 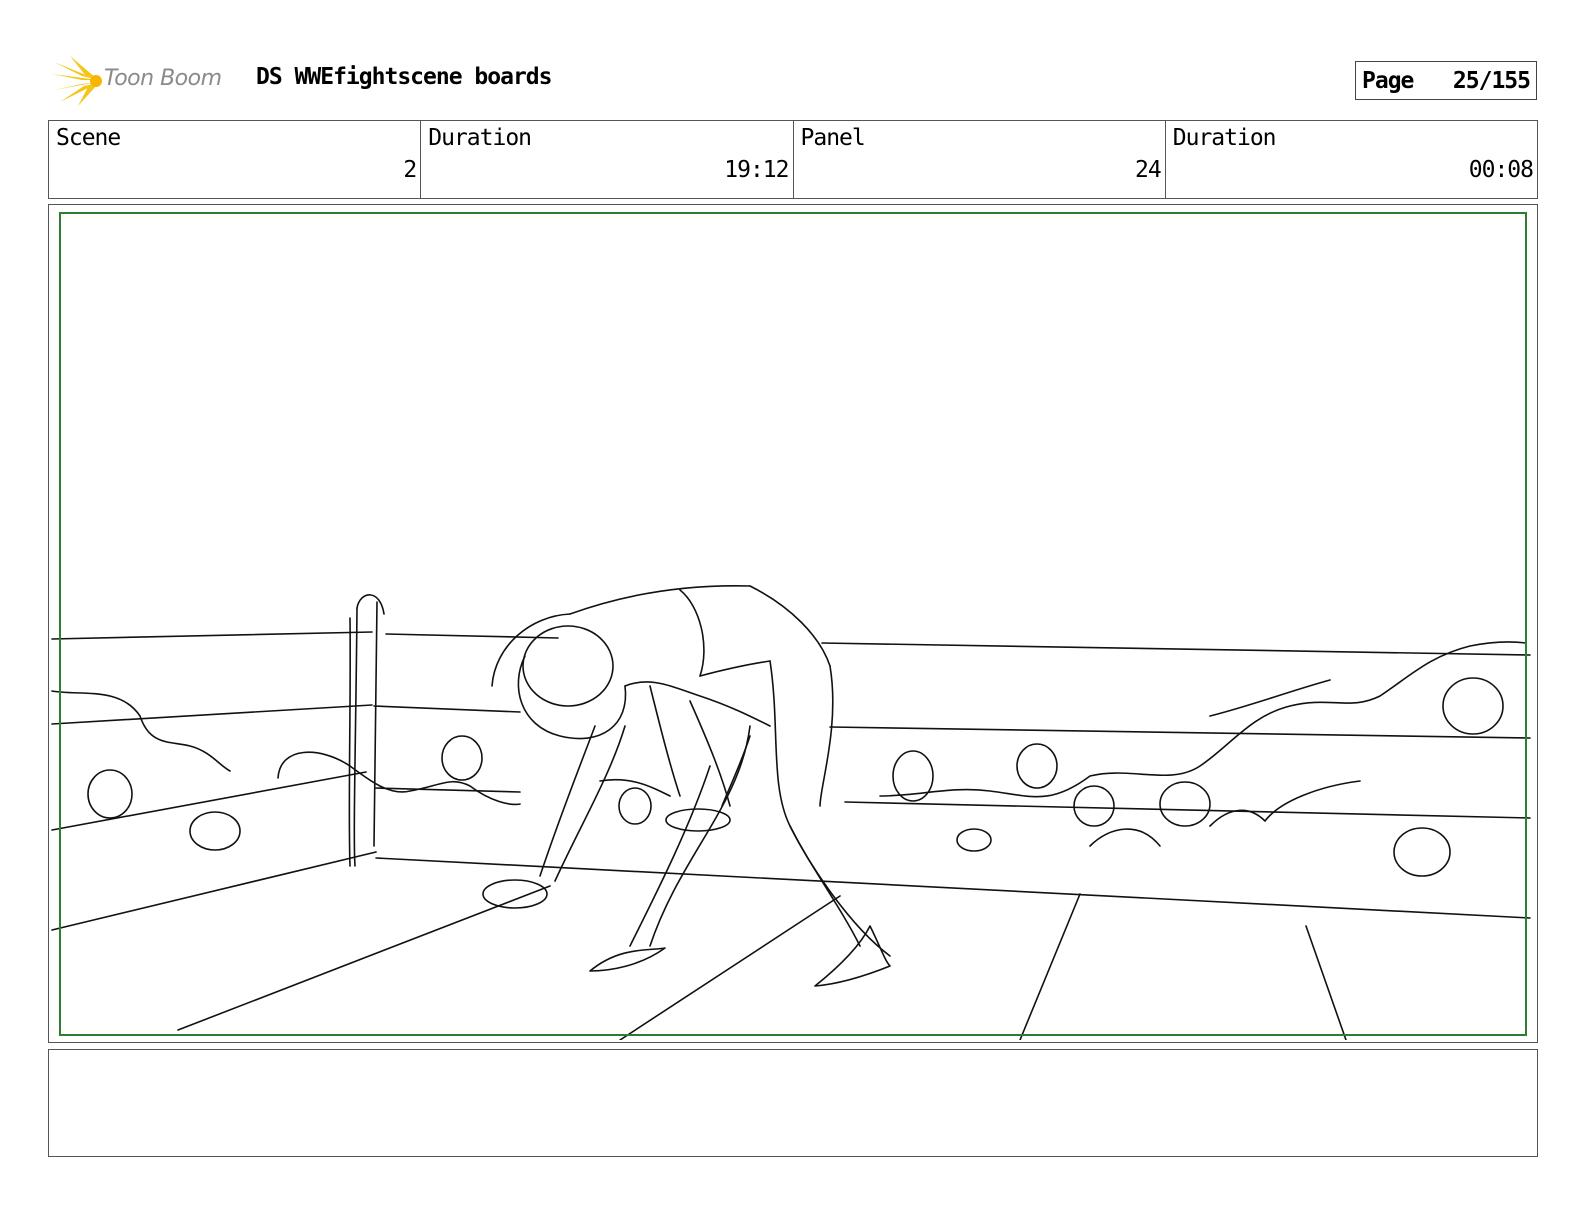 I want to click on scene-duration-label: Duration, so click(x=480, y=138).